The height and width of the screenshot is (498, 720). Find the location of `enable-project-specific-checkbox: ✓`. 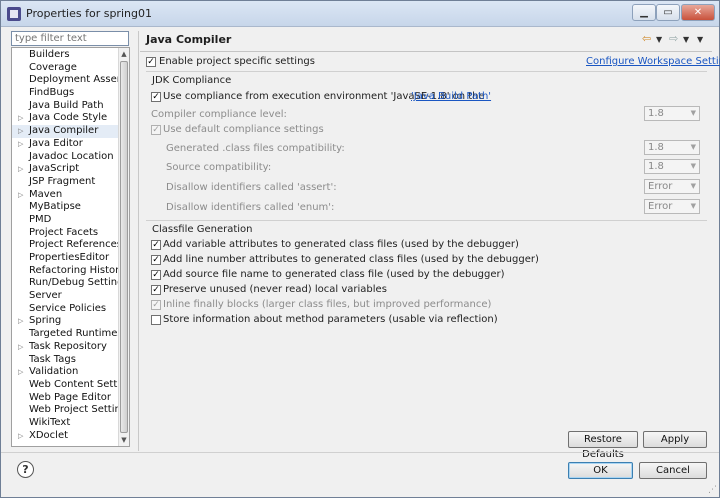

enable-project-specific-checkbox: ✓ is located at coordinates (151, 62).